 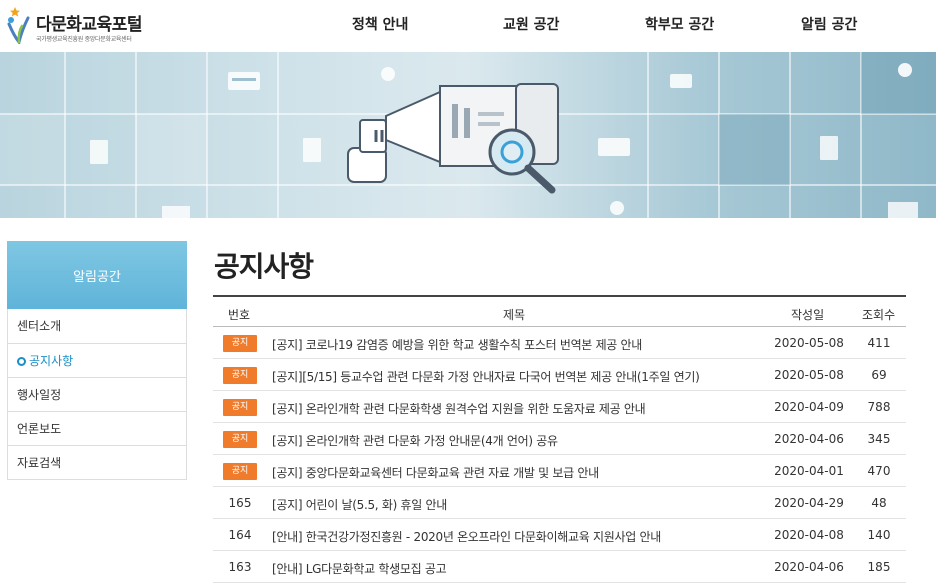 I want to click on row-views: 185, so click(x=879, y=567).